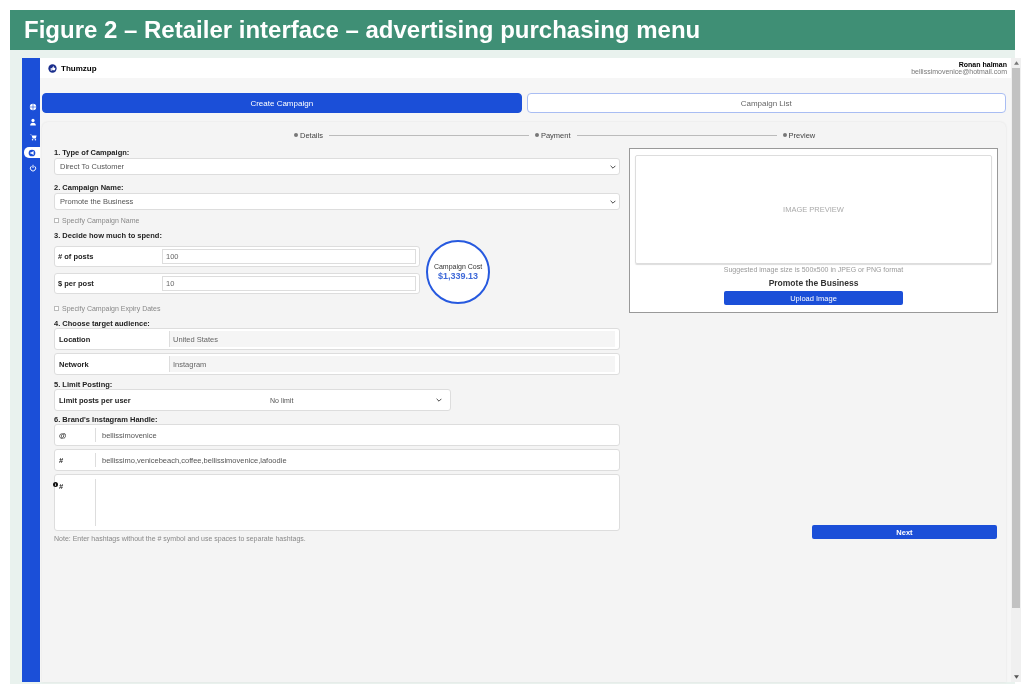  Describe the element at coordinates (33, 137) in the screenshot. I see `cart-icon` at that location.